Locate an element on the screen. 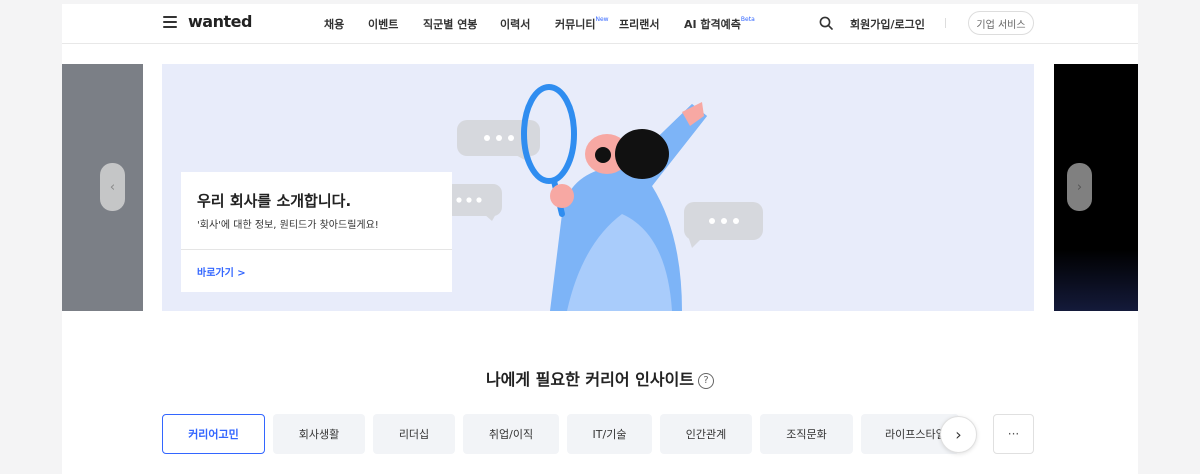 This screenshot has height=474, width=1200. chevron-left-icon: ‹ is located at coordinates (112, 187).